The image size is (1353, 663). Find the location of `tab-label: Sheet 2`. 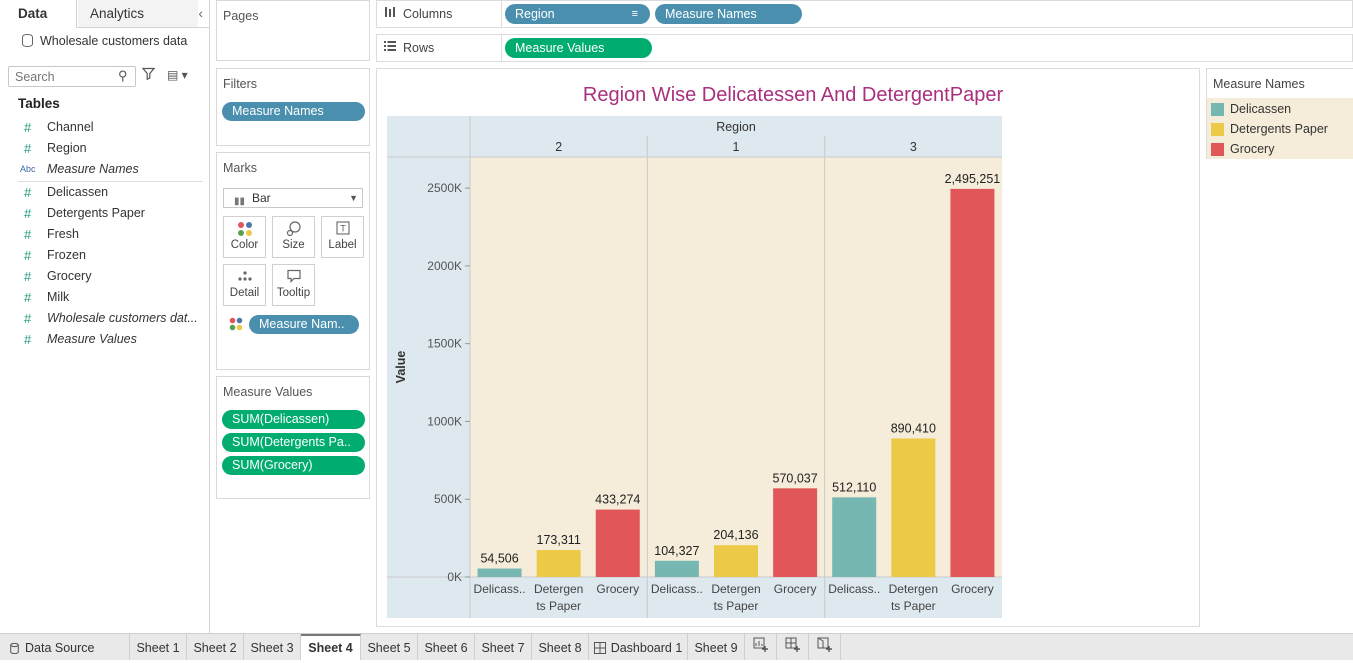

tab-label: Sheet 2 is located at coordinates (215, 648).